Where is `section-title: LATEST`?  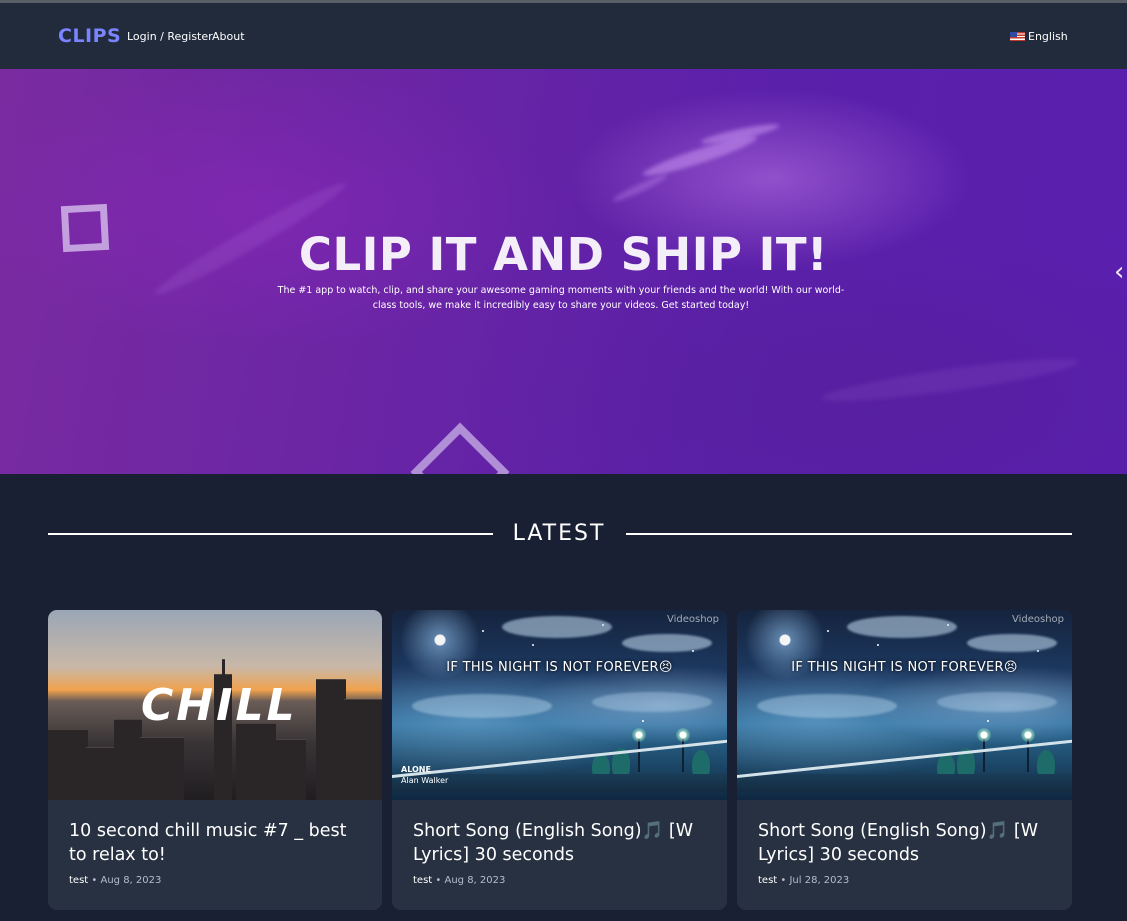 section-title: LATEST is located at coordinates (559, 533).